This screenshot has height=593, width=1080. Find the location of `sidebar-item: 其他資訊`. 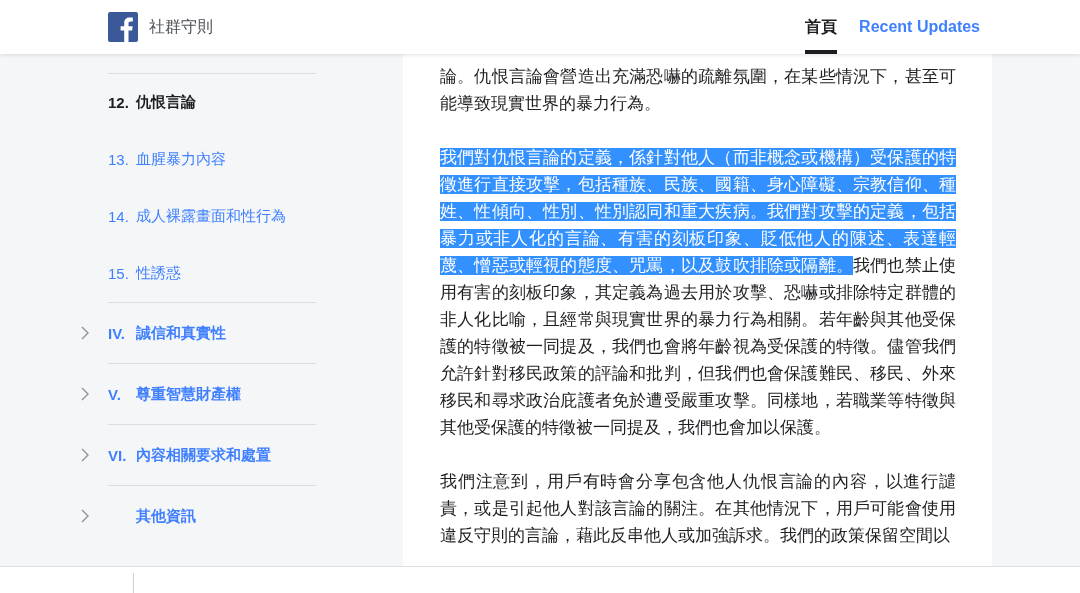

sidebar-item: 其他資訊 is located at coordinates (212, 515).